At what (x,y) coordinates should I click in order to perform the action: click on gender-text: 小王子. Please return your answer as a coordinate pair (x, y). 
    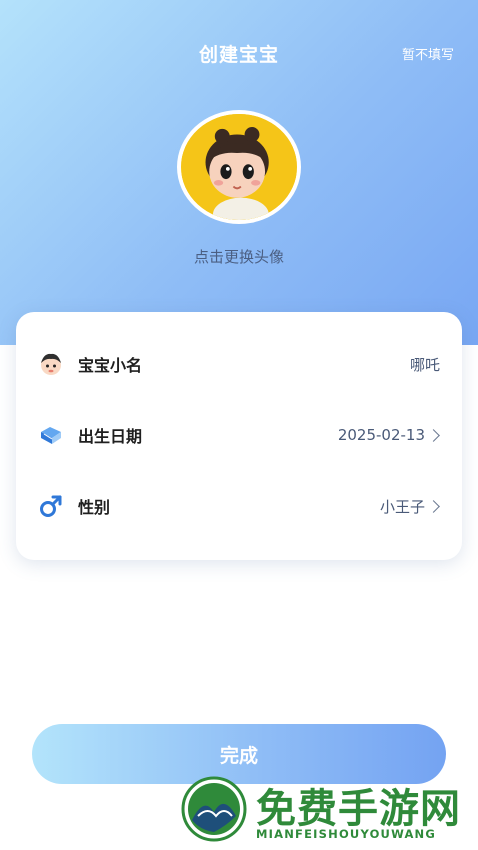
    Looking at the image, I should click on (402, 506).